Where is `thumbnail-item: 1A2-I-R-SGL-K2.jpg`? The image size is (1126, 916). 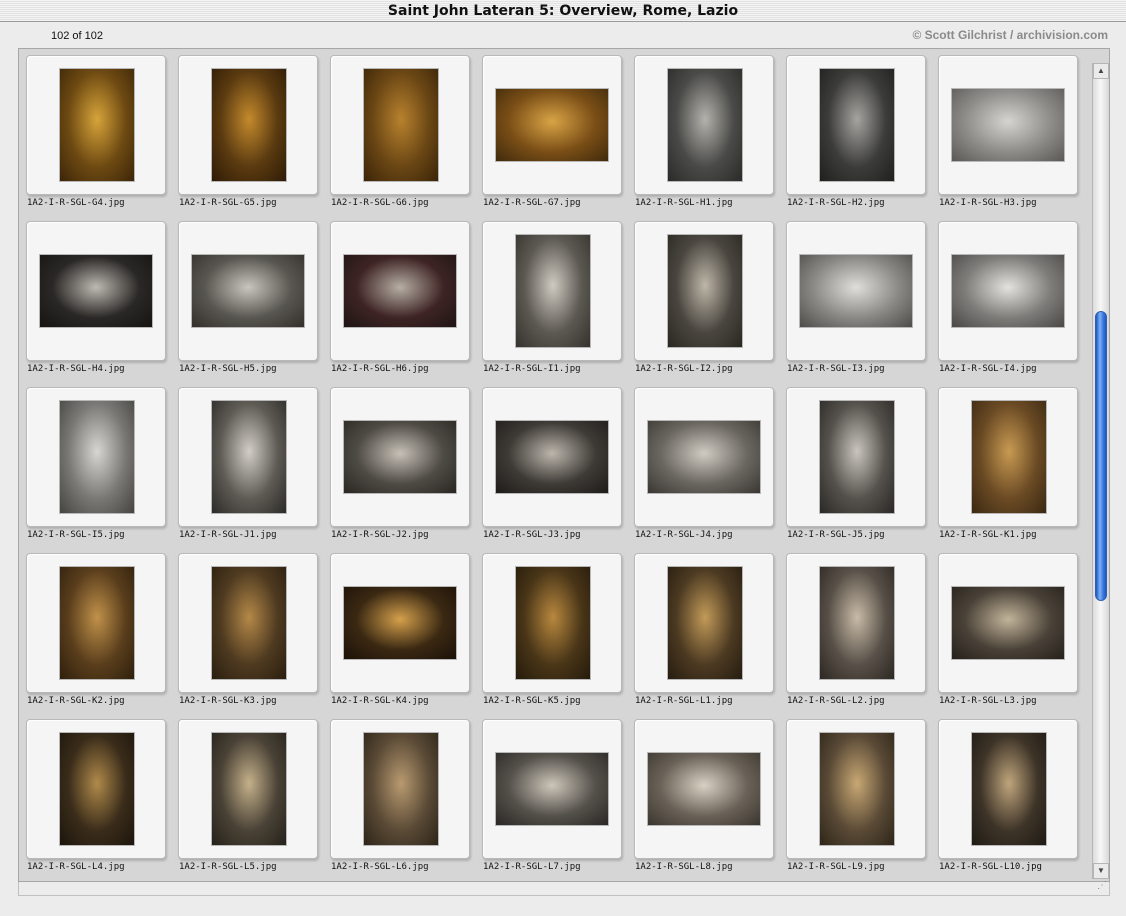 thumbnail-item: 1A2-I-R-SGL-K2.jpg is located at coordinates (96, 632).